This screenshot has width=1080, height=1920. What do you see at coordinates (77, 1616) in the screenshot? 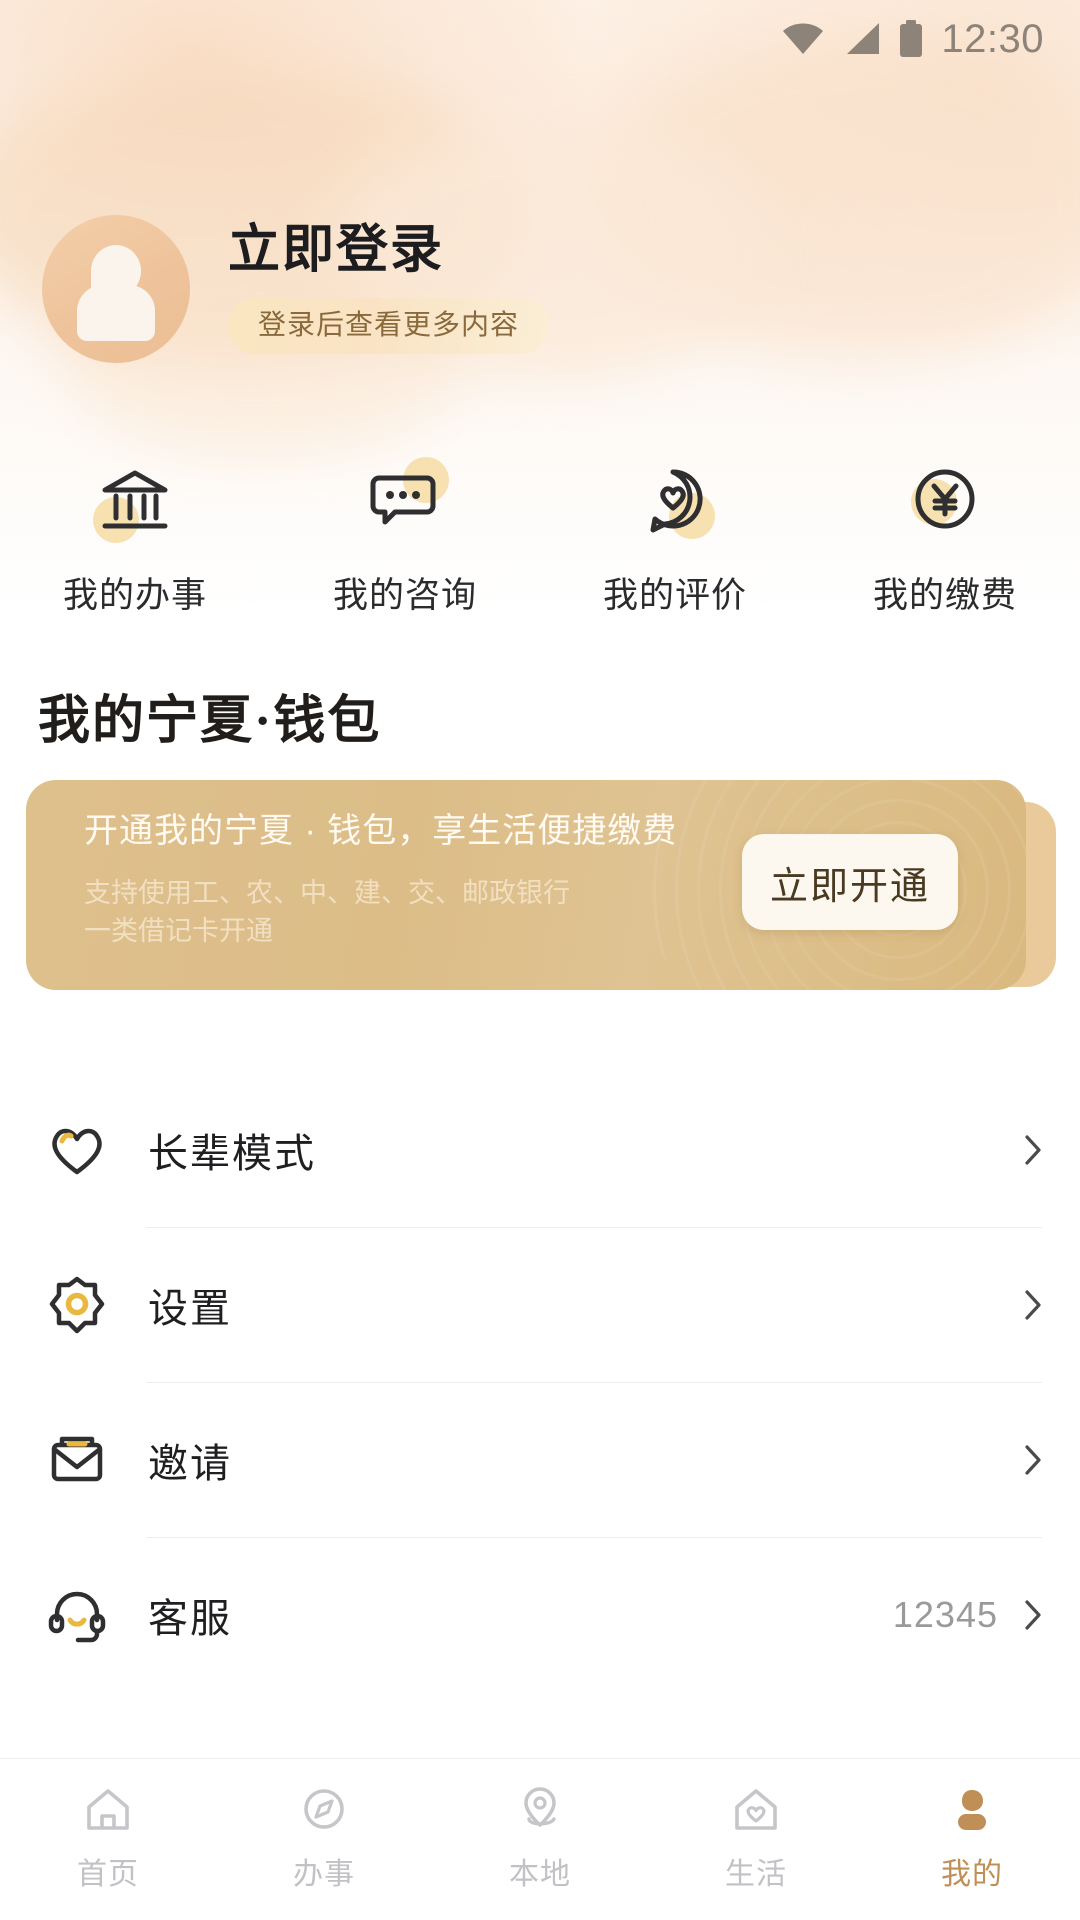
I see `headset-icon` at bounding box center [77, 1616].